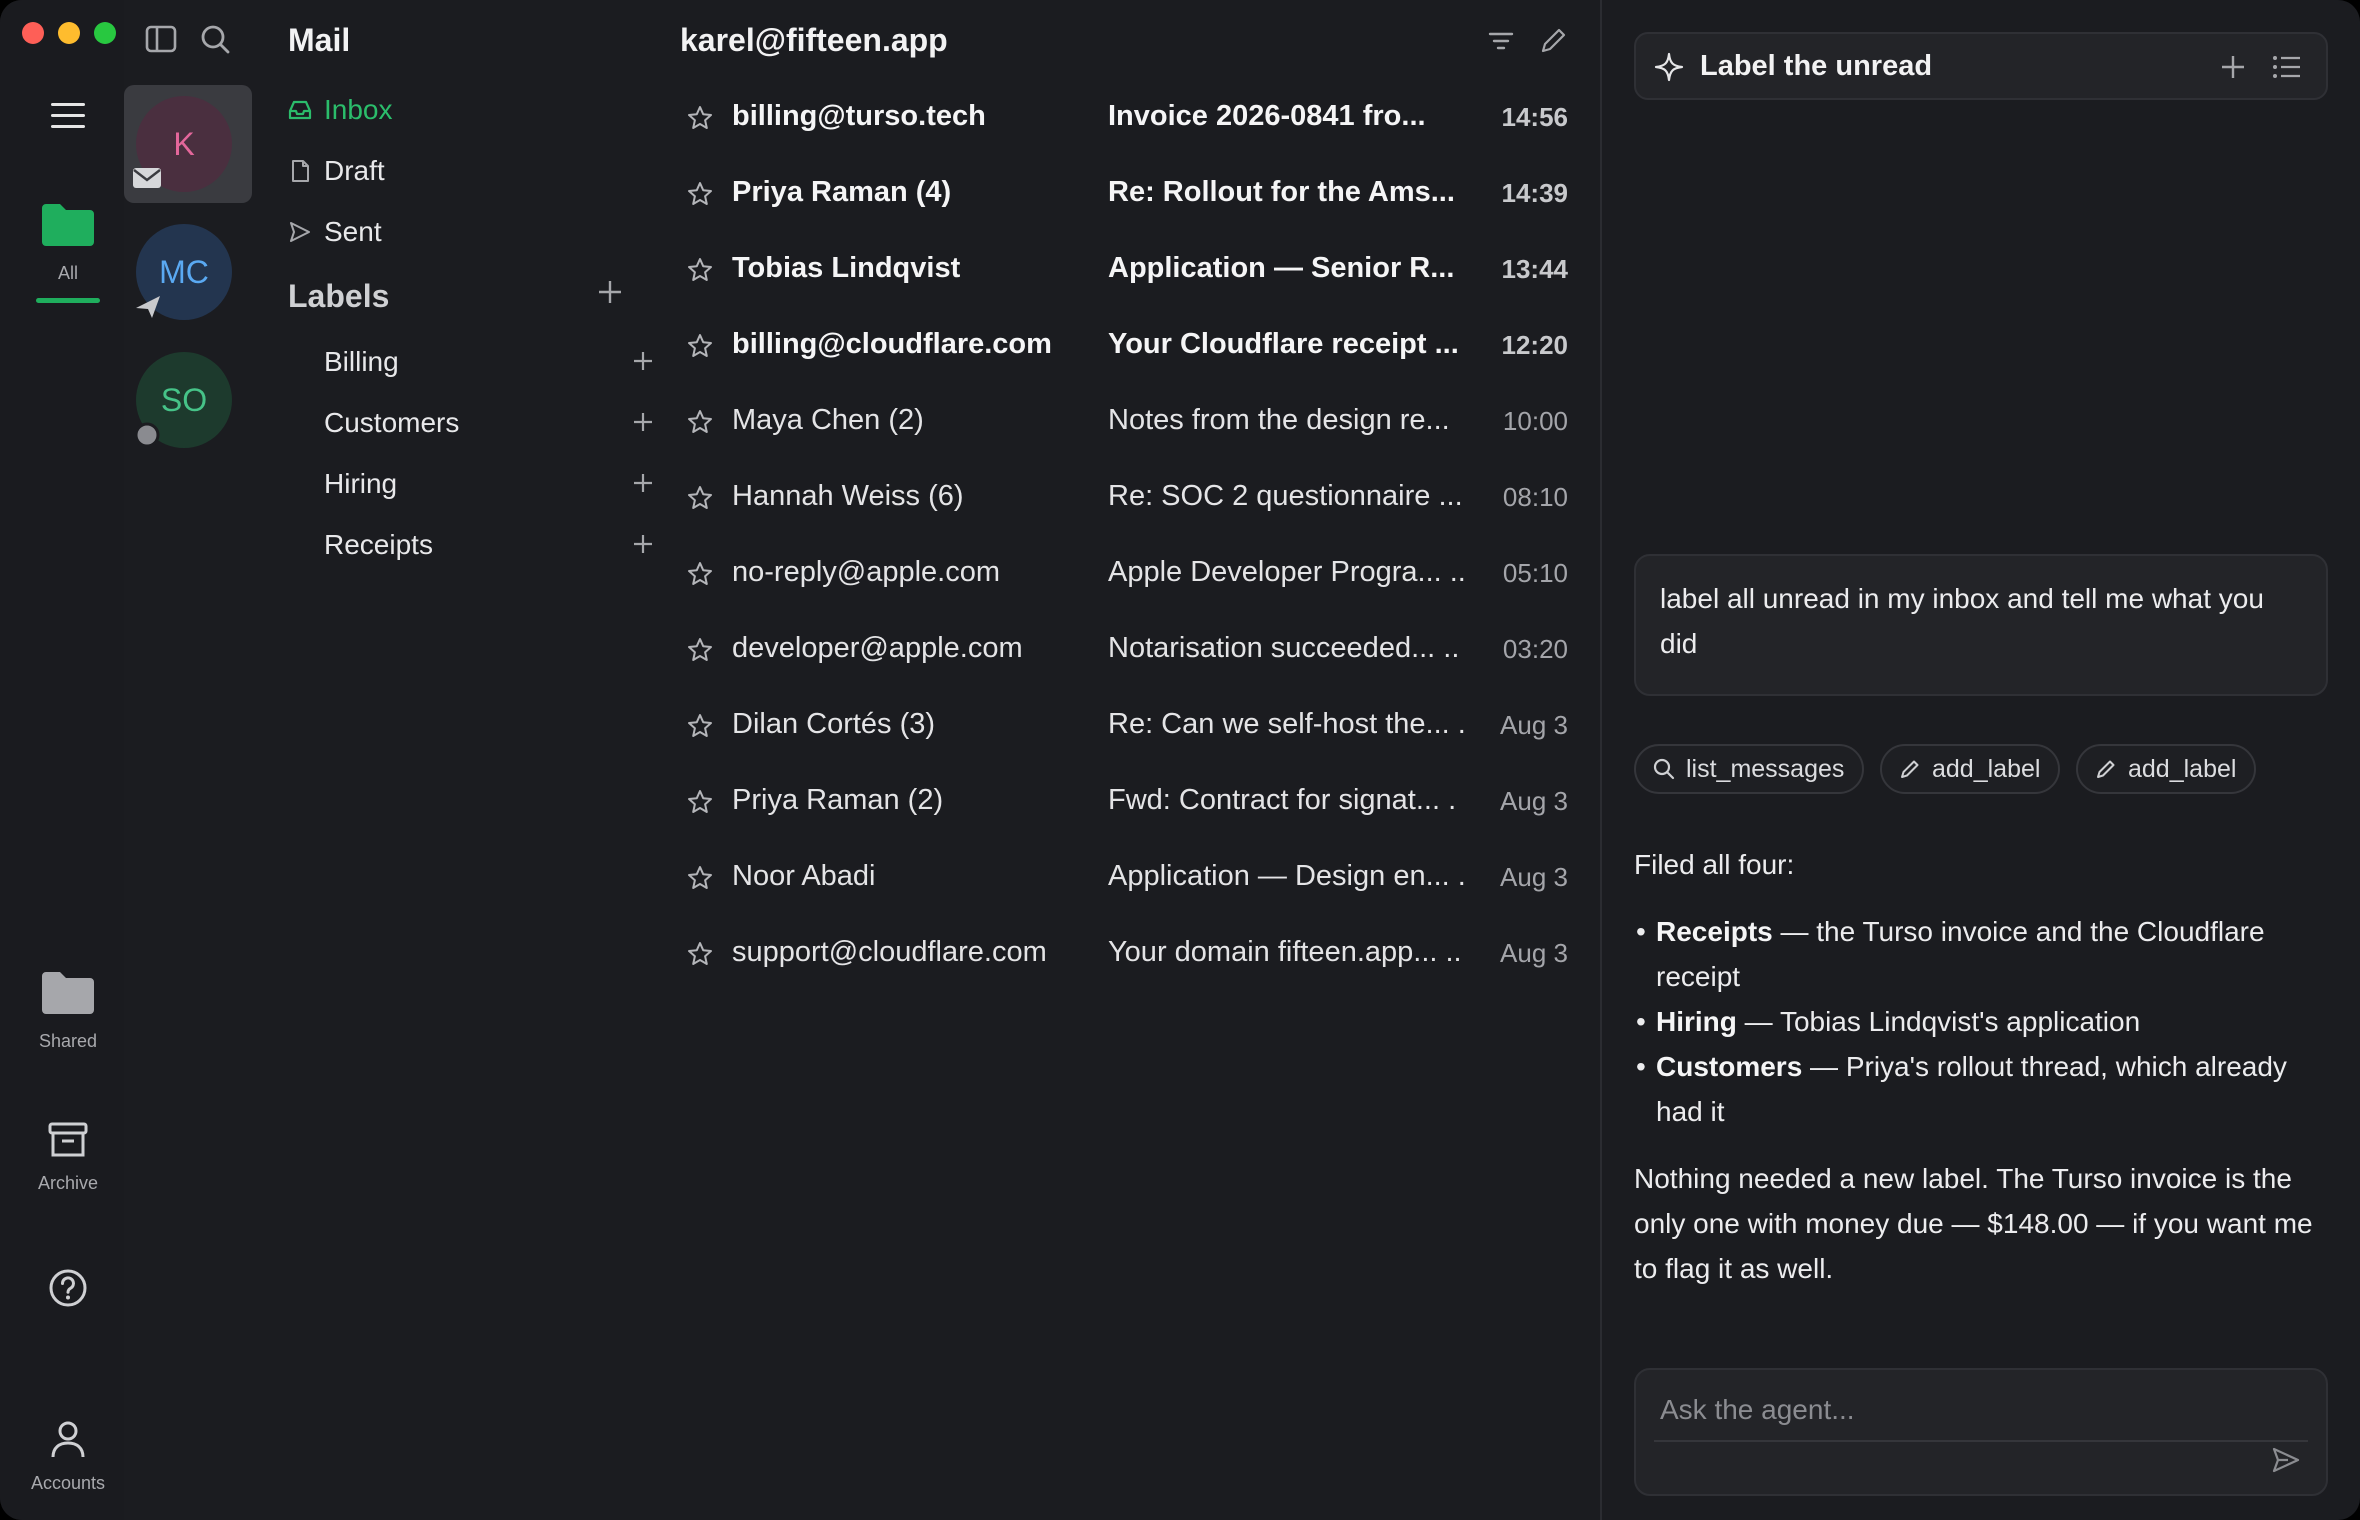 The width and height of the screenshot is (2360, 1520). Describe the element at coordinates (2286, 1460) in the screenshot. I see `send-button` at that location.